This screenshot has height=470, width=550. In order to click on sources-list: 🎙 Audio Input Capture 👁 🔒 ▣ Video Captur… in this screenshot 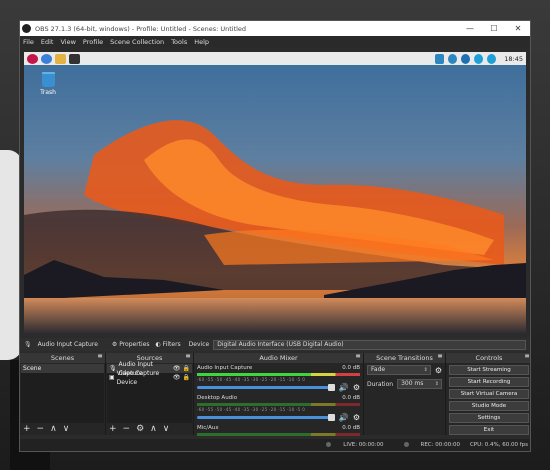, I will do `click(149, 392)`.